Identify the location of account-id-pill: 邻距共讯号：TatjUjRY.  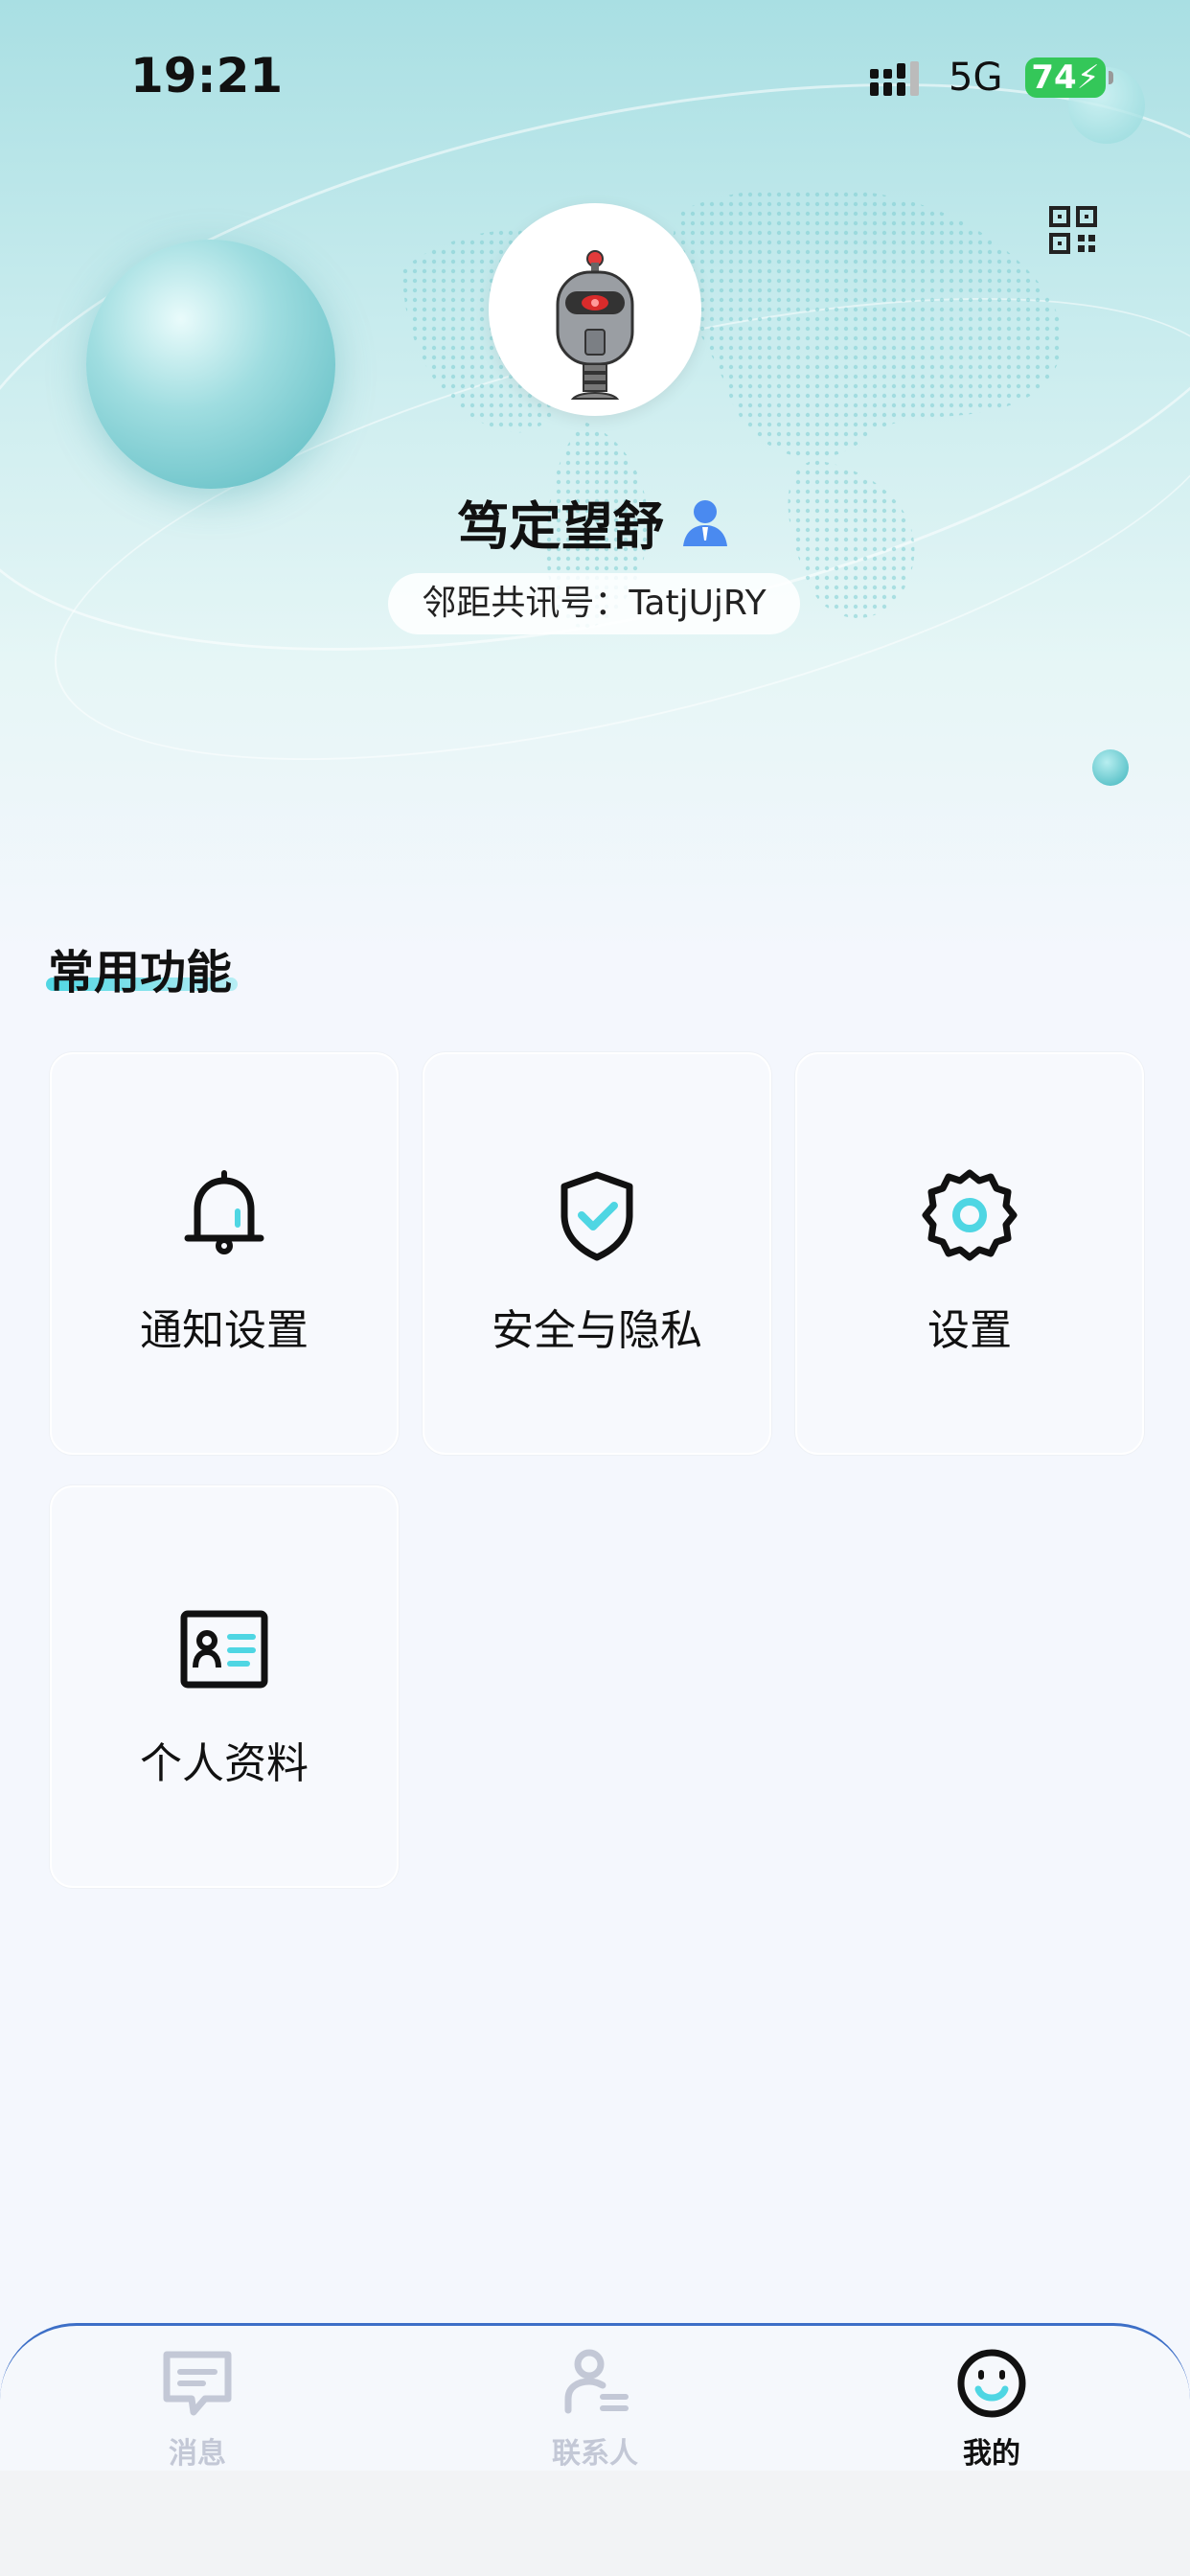
(594, 603).